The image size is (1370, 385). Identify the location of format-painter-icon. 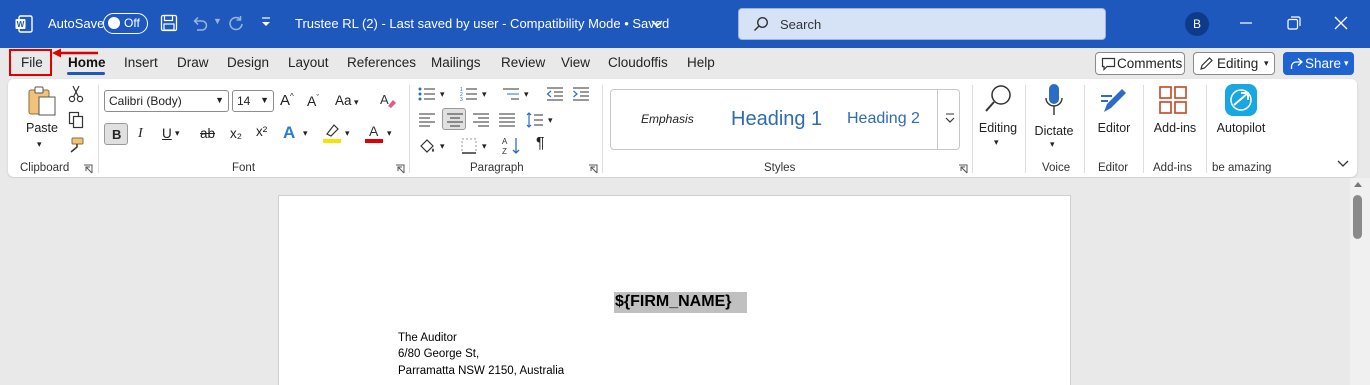
(76, 145).